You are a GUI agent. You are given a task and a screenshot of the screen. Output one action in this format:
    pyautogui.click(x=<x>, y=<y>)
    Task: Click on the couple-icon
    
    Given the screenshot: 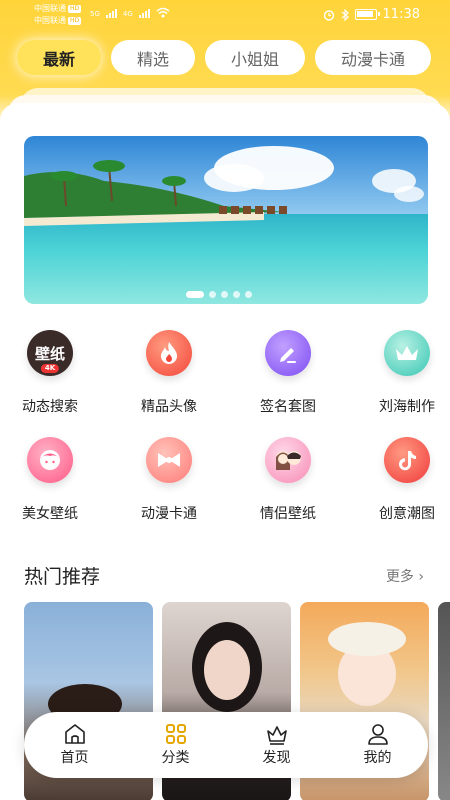 What is the action you would take?
    pyautogui.click(x=288, y=460)
    